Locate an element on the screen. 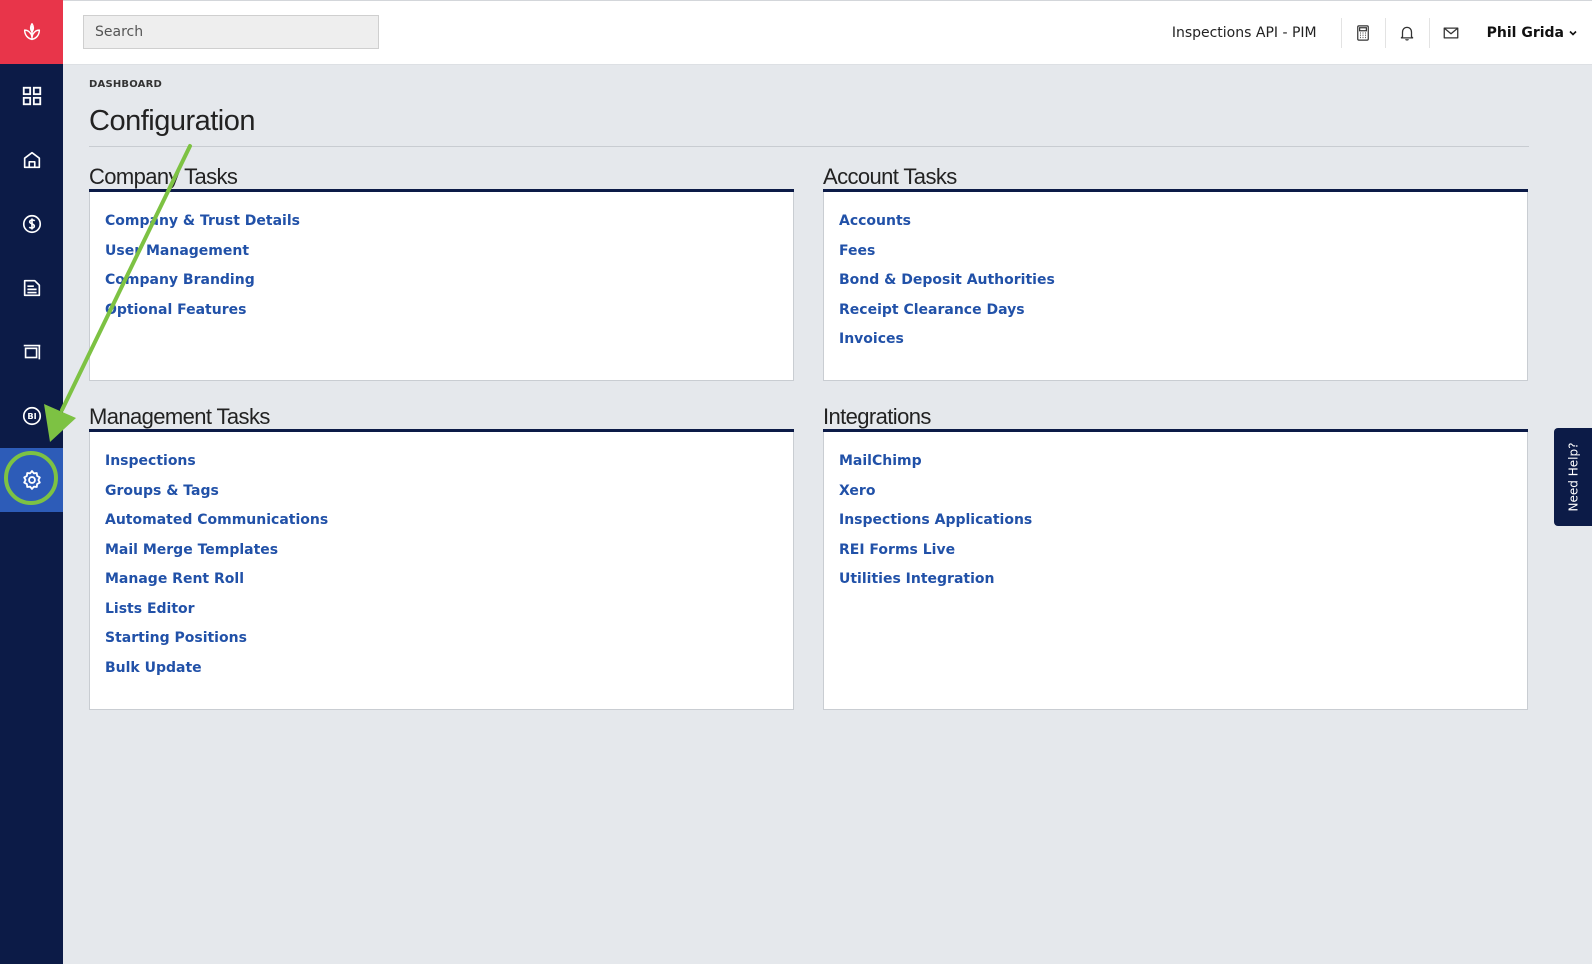 The image size is (1592, 964). user-name: Phil Grida is located at coordinates (1525, 33).